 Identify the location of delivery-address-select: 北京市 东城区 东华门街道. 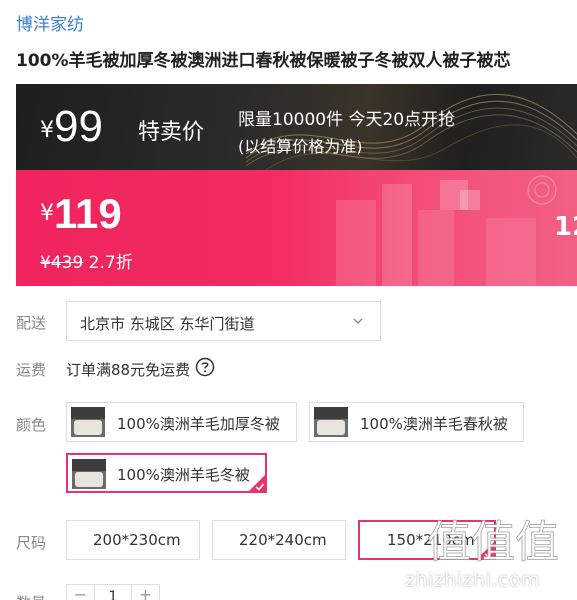
(223, 321).